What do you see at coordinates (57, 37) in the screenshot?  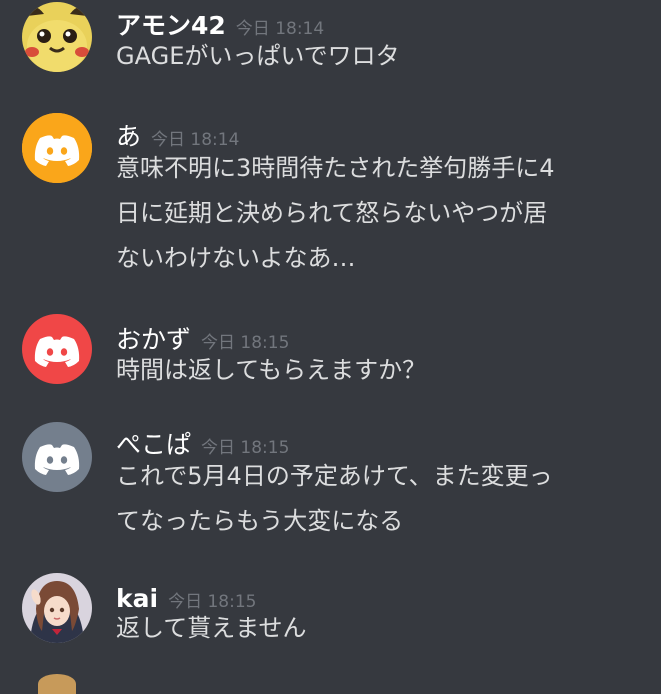 I see `pikachu-avatar-icon` at bounding box center [57, 37].